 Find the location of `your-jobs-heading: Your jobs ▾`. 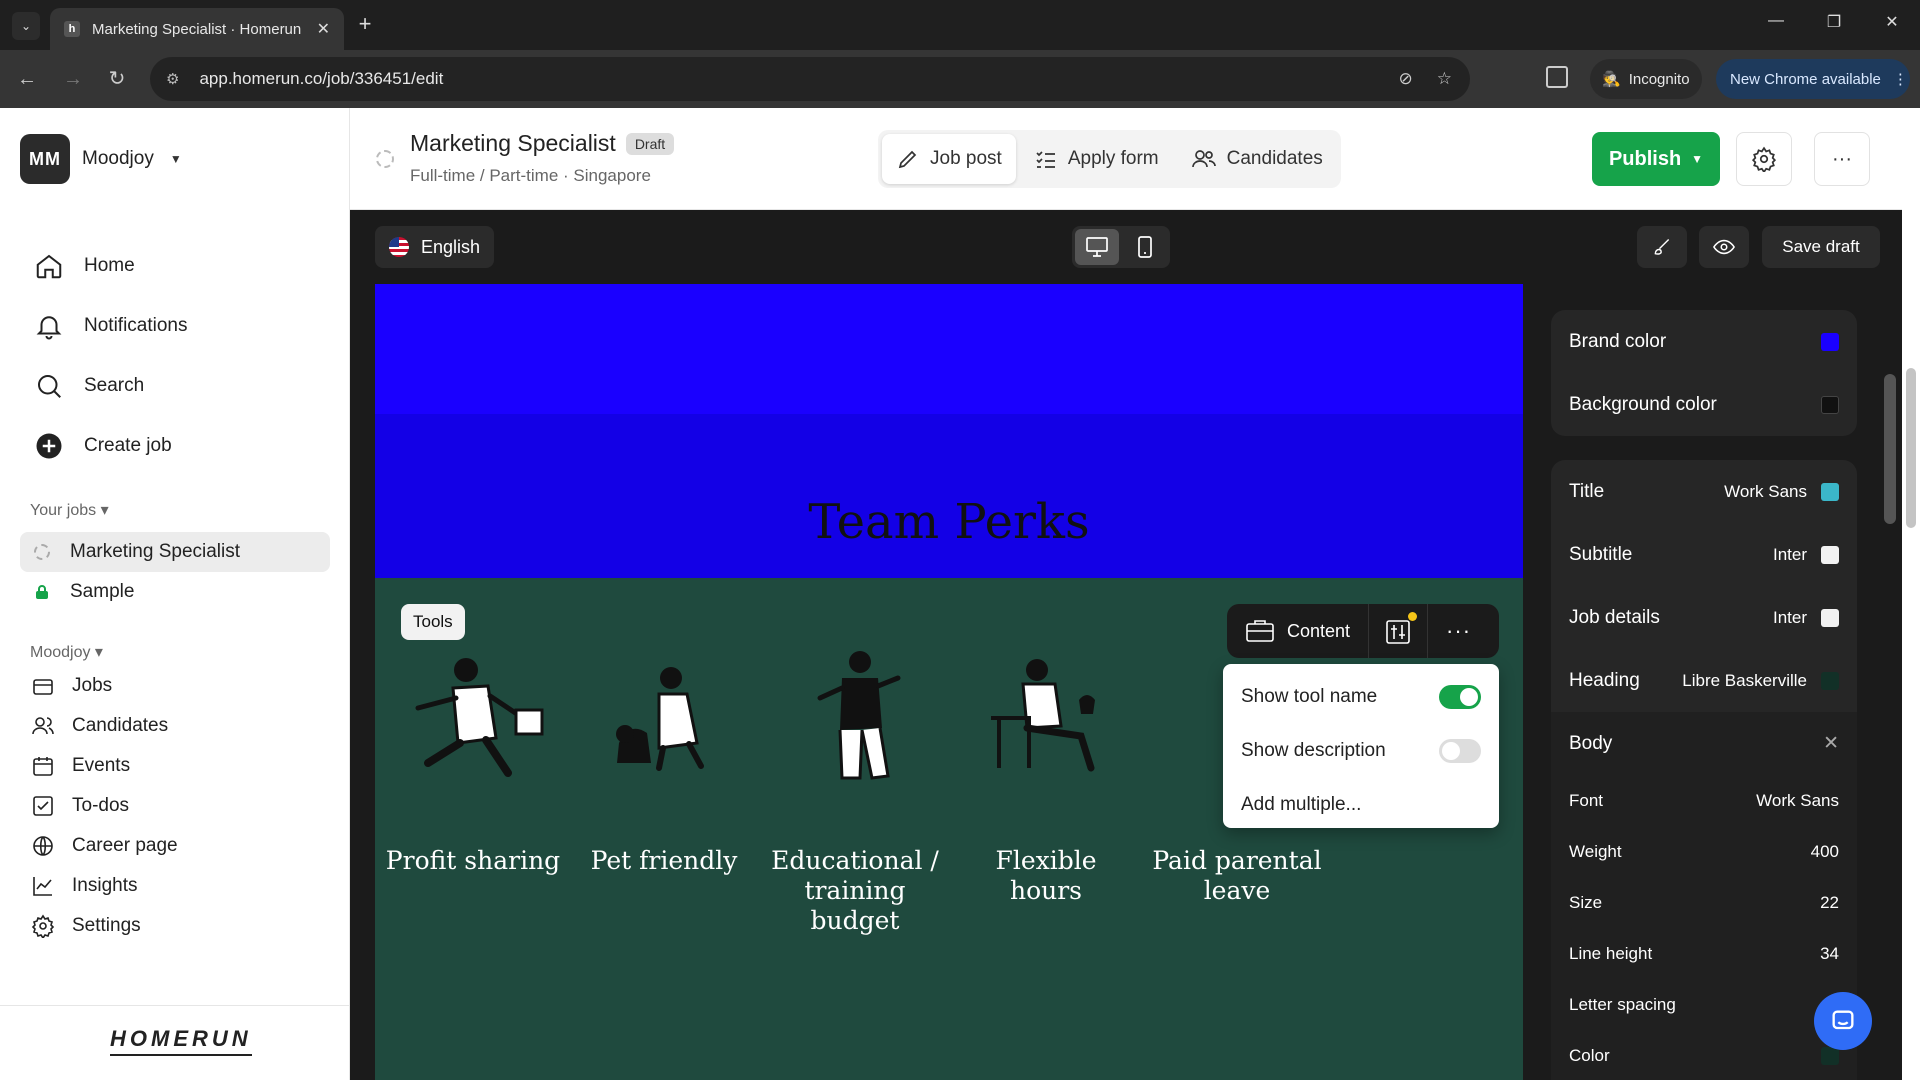

your-jobs-heading: Your jobs ▾ is located at coordinates (69, 510).